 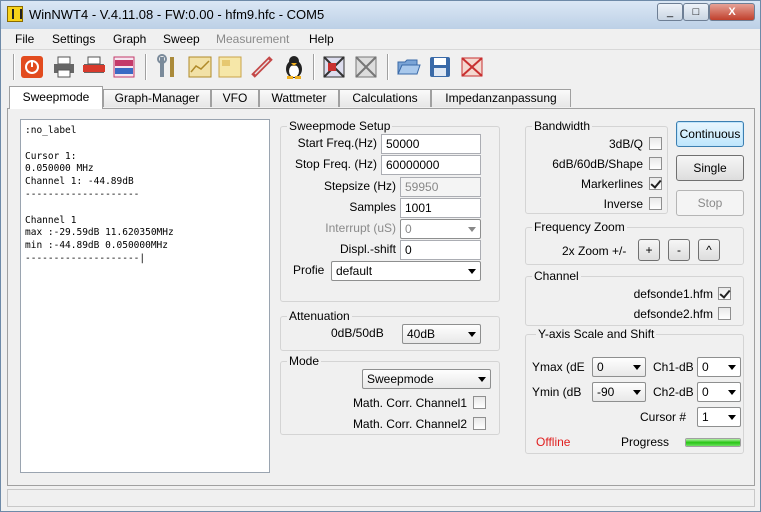 What do you see at coordinates (562, 126) in the screenshot?
I see `group-title: Bandwidth` at bounding box center [562, 126].